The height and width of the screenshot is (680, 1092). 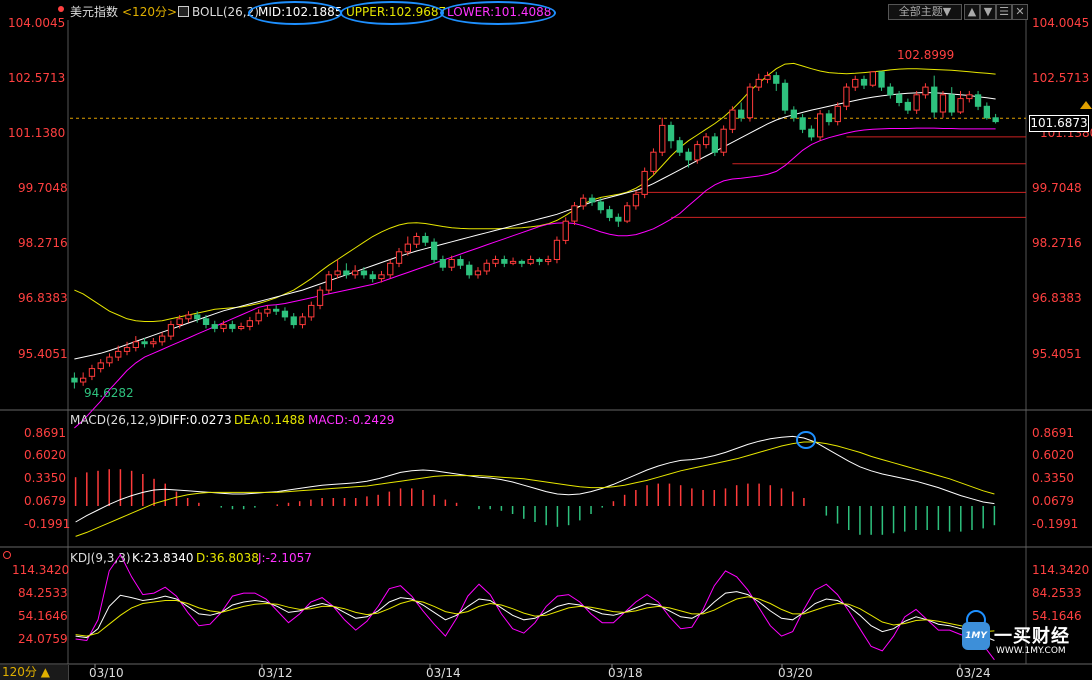 I want to click on watermark-url: WWW.1MY.COM, so click(x=1031, y=651).